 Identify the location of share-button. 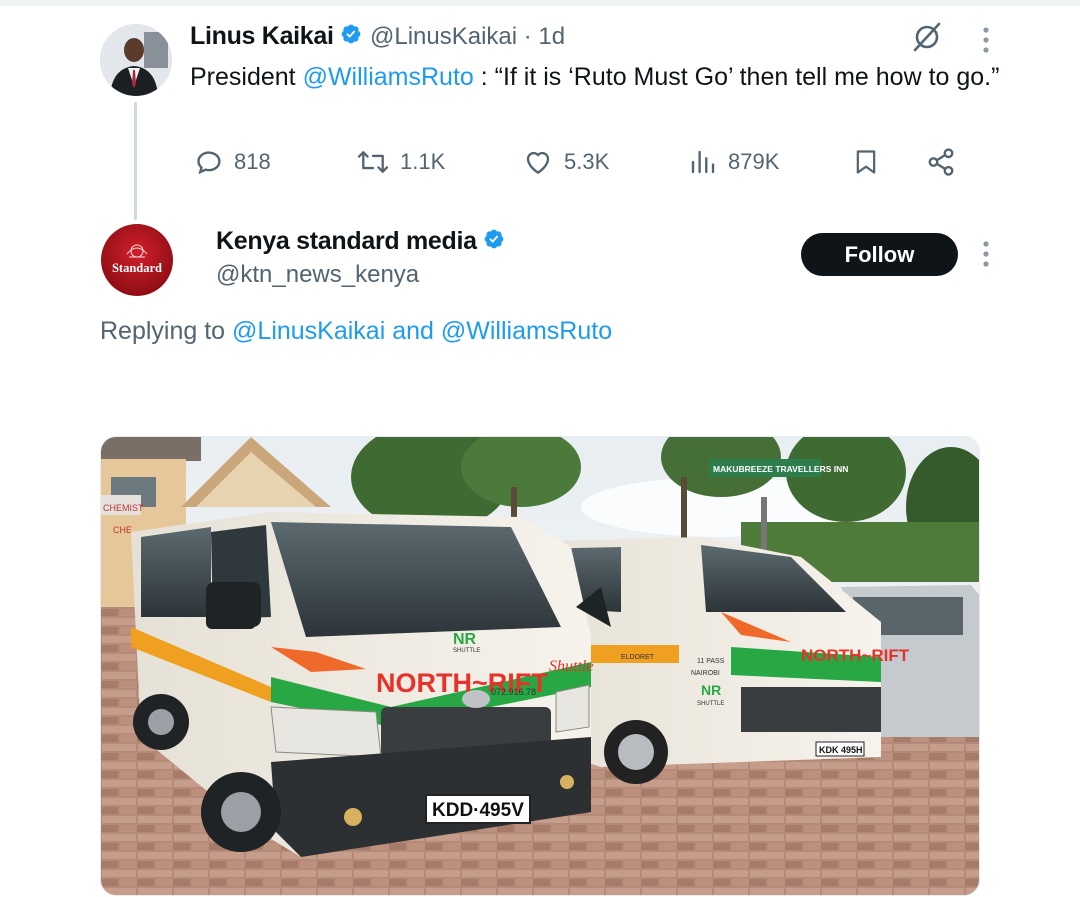
(946, 162).